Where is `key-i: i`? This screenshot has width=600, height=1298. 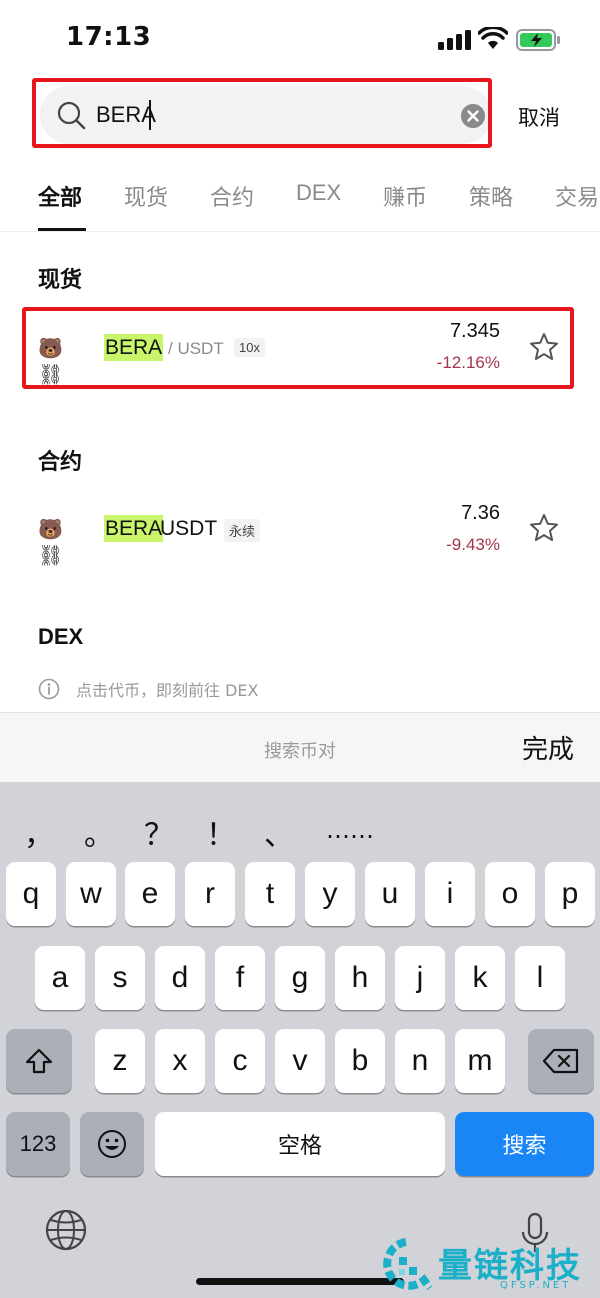 key-i: i is located at coordinates (450, 894).